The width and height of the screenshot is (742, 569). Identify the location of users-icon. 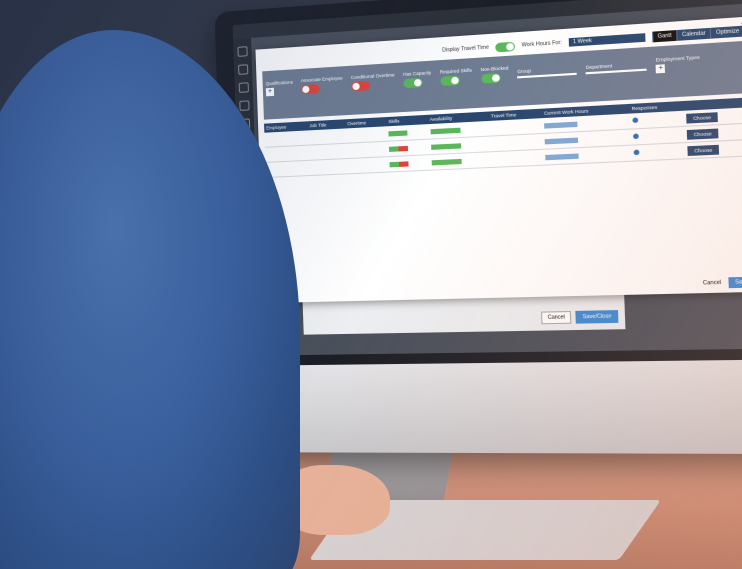
(243, 69).